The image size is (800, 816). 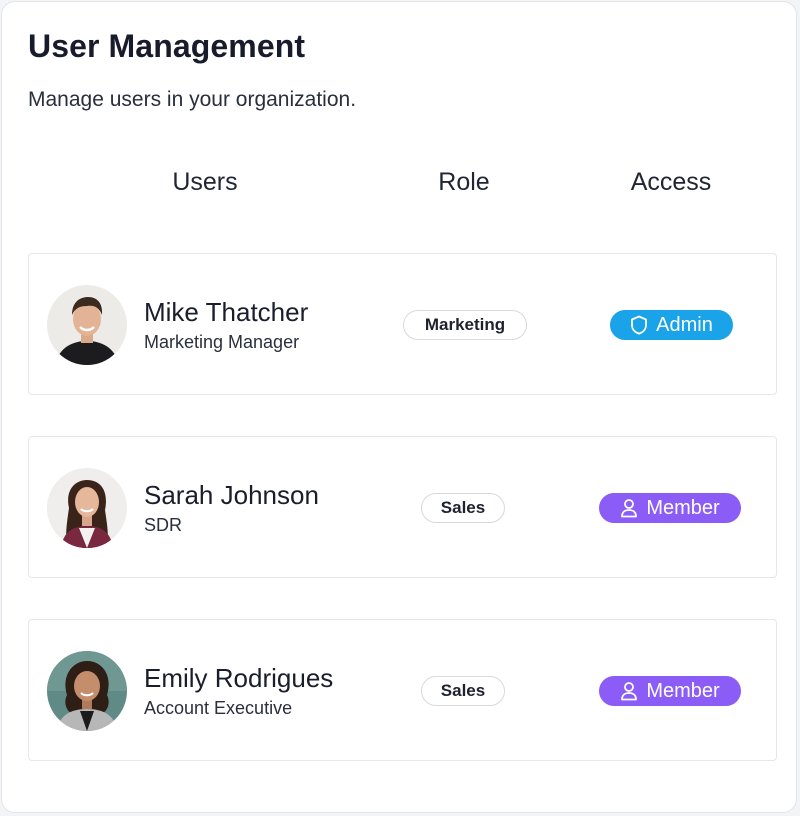 I want to click on user-name: Emily Rodrigues, so click(x=239, y=678).